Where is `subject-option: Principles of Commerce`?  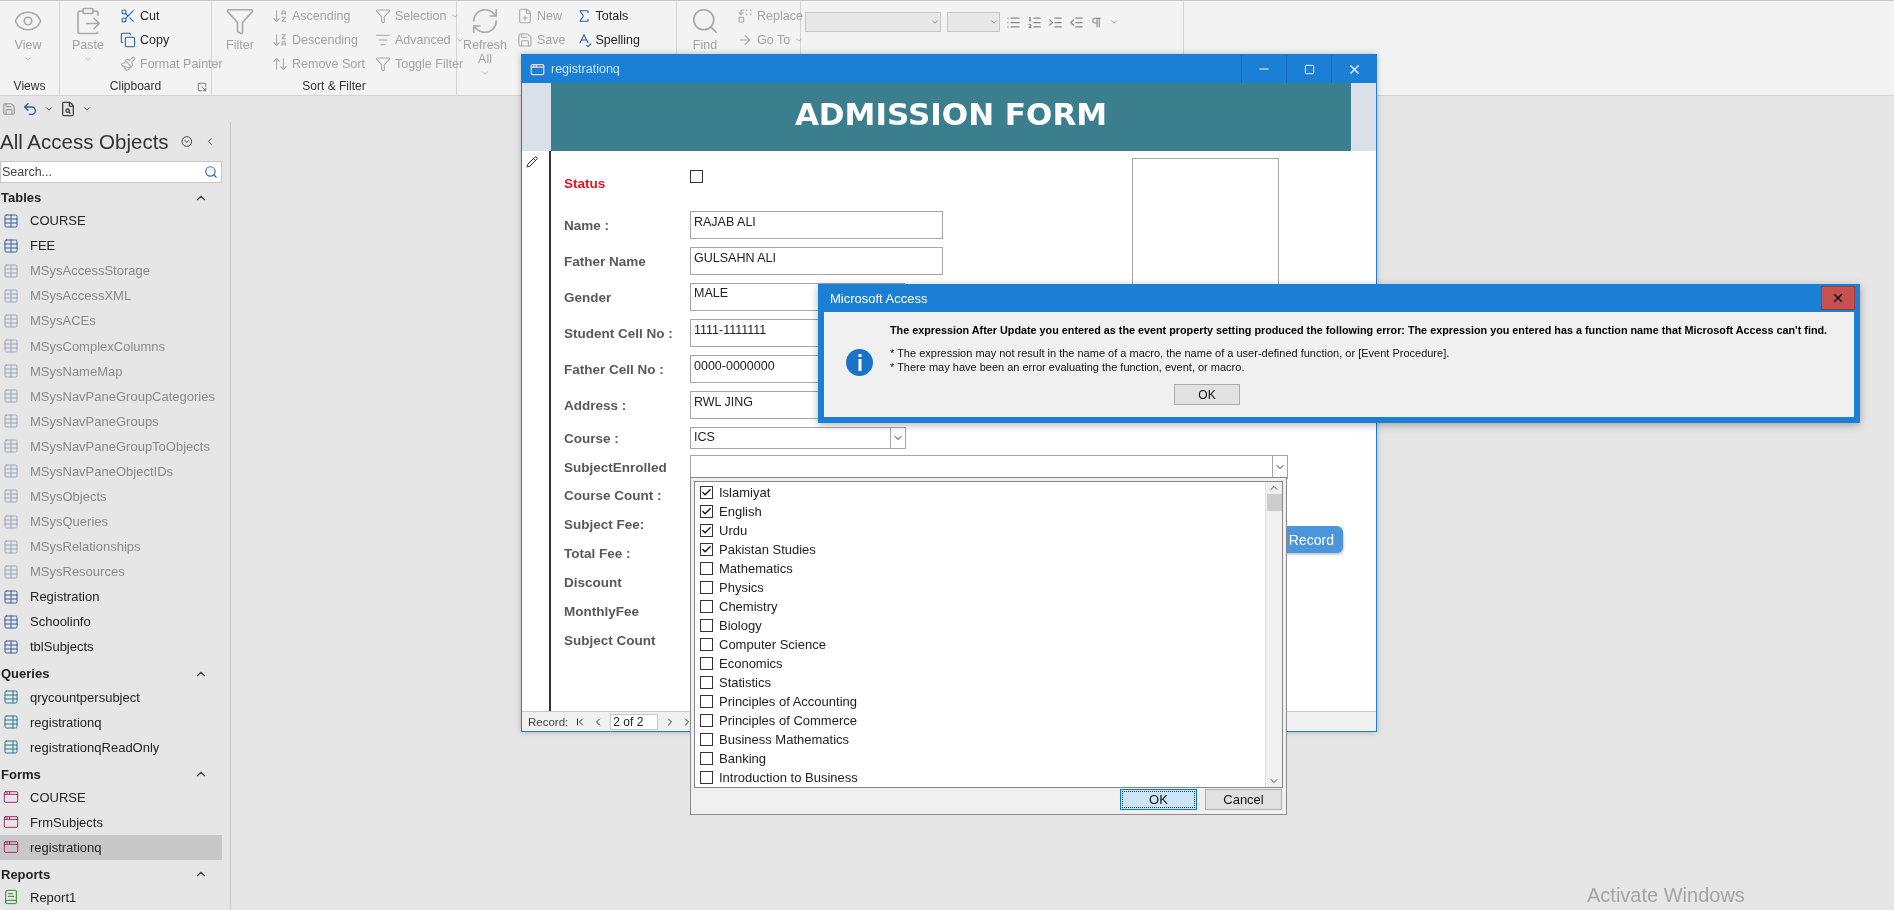 subject-option: Principles of Commerce is located at coordinates (788, 720).